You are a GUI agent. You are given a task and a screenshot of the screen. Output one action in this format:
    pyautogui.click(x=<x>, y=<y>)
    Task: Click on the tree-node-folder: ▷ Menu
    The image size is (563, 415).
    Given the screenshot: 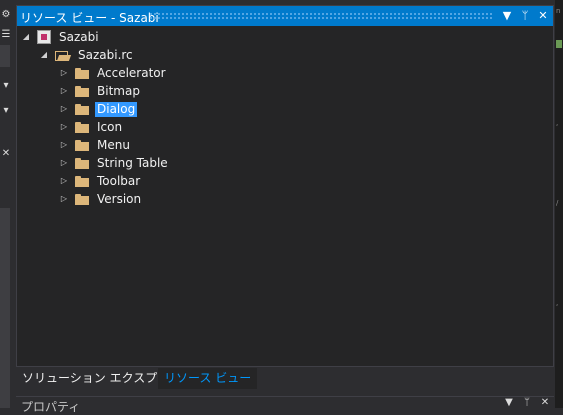 What is the action you would take?
    pyautogui.click(x=95, y=145)
    